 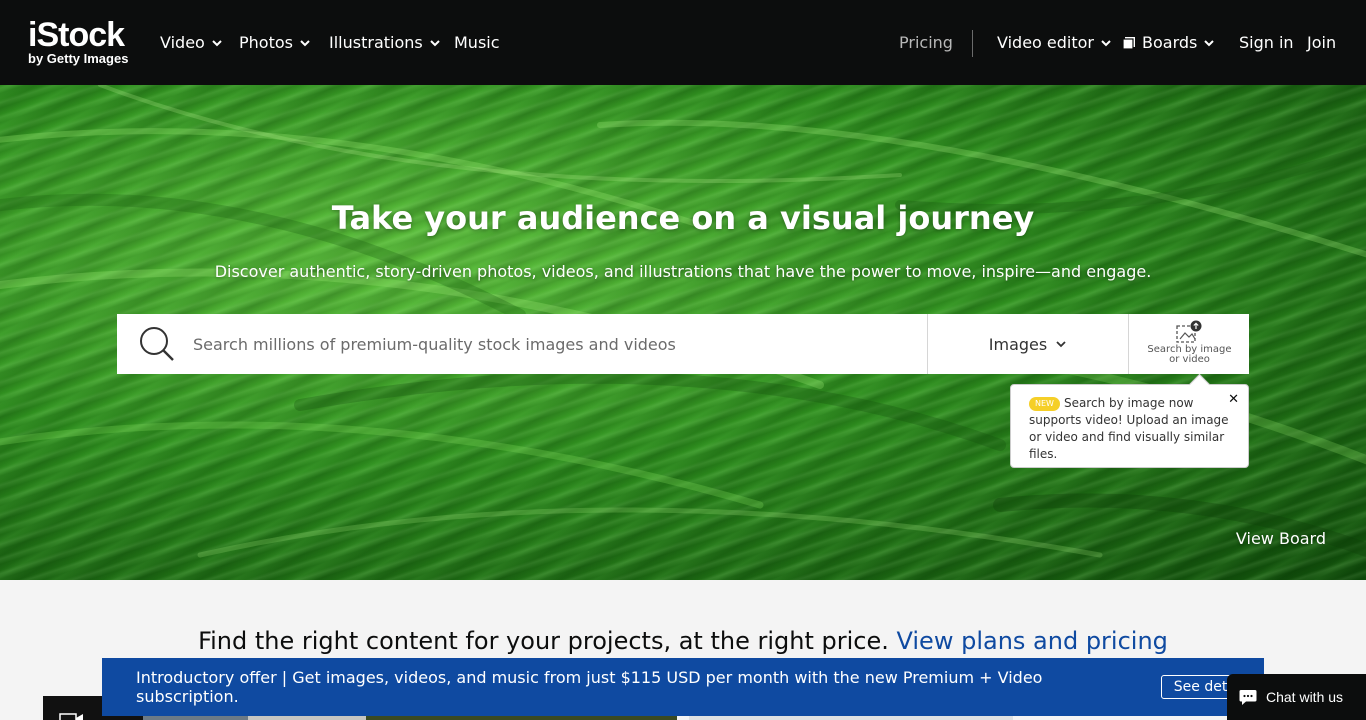 I want to click on nav-boards-label: Boards, so click(x=1170, y=42).